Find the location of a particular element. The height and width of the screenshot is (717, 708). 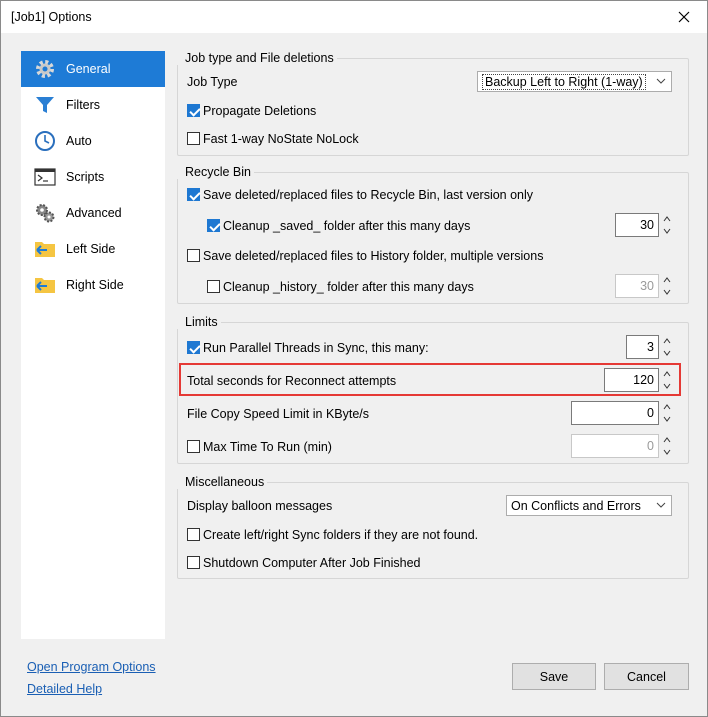

parallel-threads-checkbox is located at coordinates (193, 347).